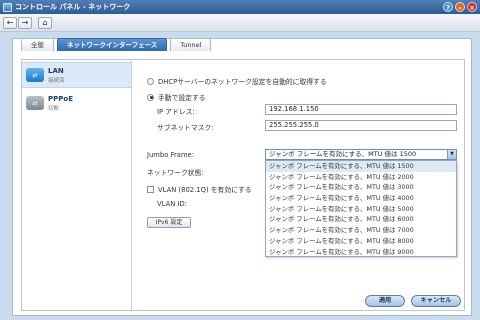 The width and height of the screenshot is (480, 320). What do you see at coordinates (361, 166) in the screenshot?
I see `dropdown-option: ジャンボ フレームを有効にする、MTU 値は 1500` at bounding box center [361, 166].